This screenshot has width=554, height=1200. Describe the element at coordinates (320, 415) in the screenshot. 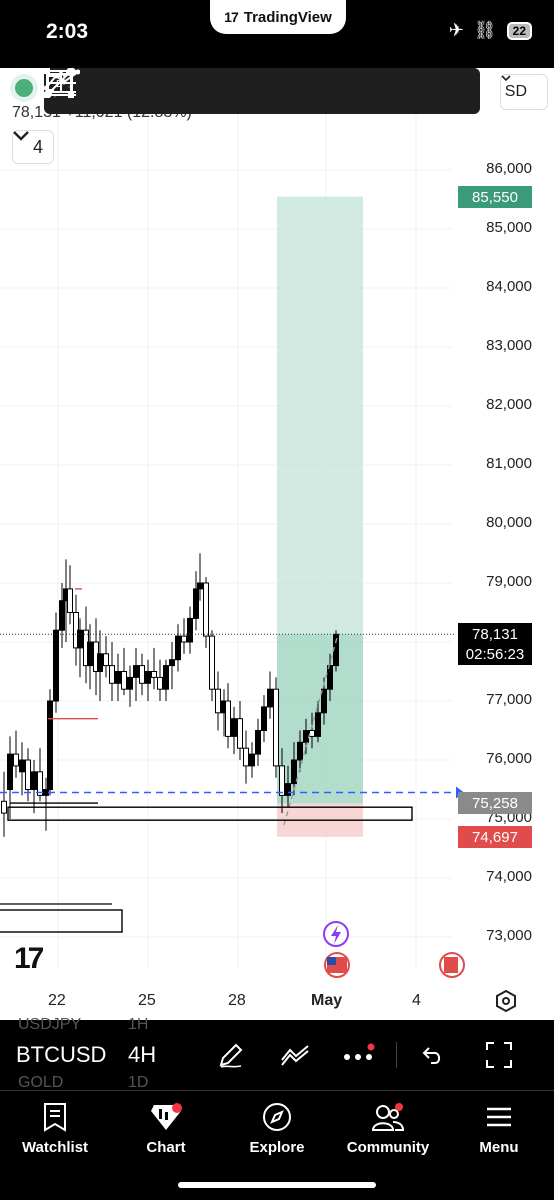

I see `take-profit-zone` at that location.